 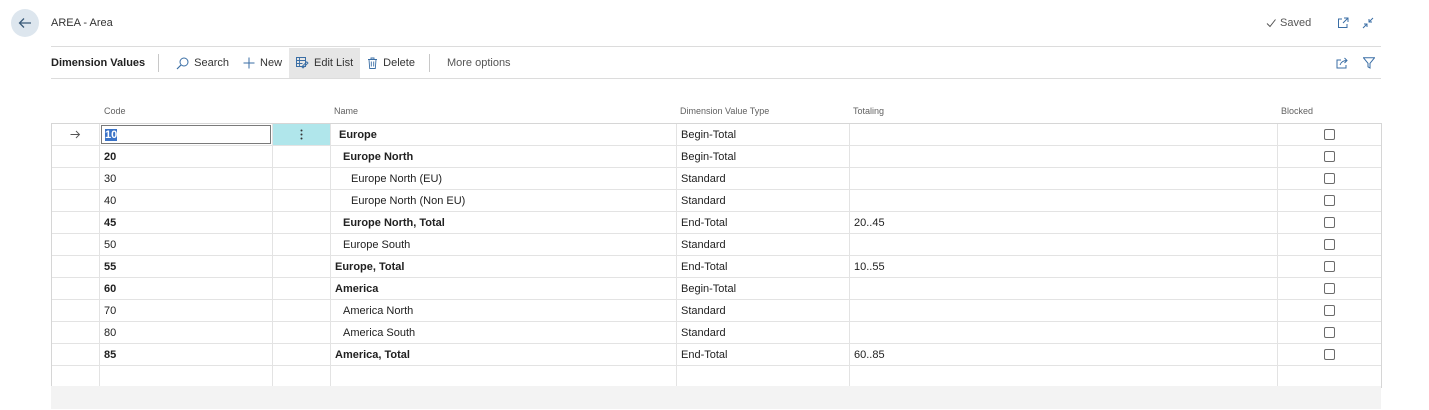 I want to click on code-cell: 70, so click(x=186, y=310).